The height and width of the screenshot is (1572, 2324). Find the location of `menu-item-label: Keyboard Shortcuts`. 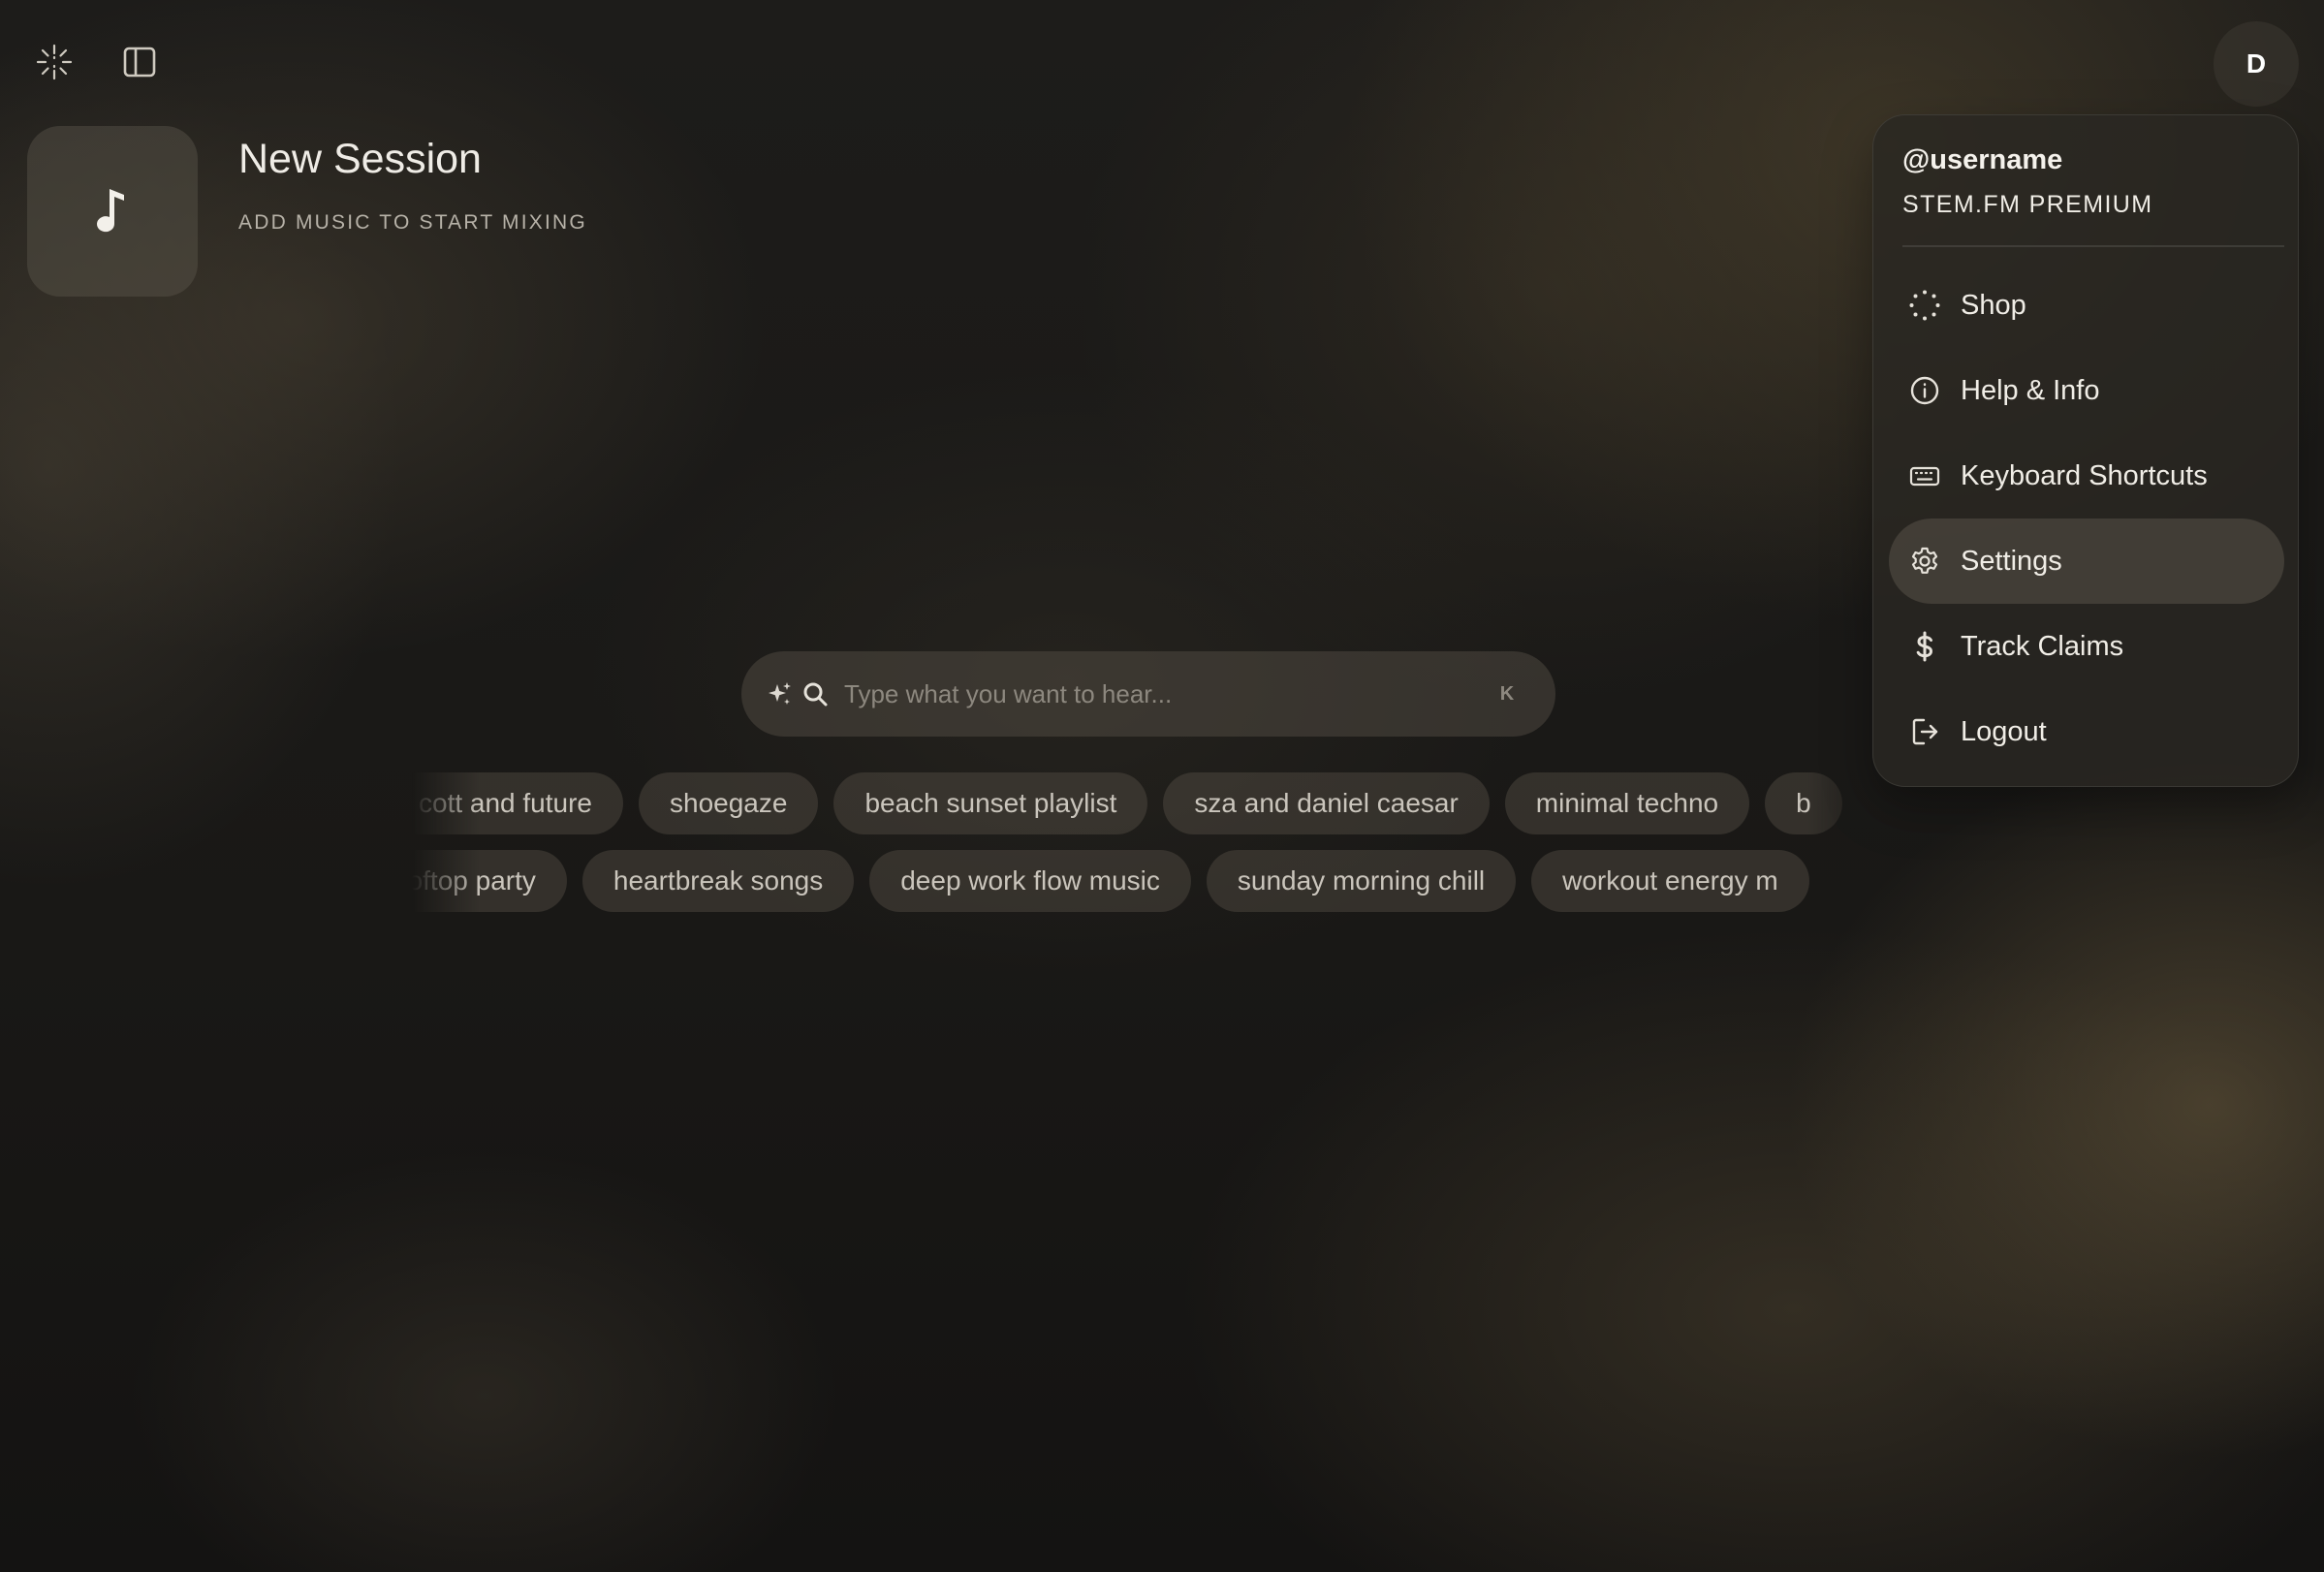

menu-item-label: Keyboard Shortcuts is located at coordinates (2085, 475).